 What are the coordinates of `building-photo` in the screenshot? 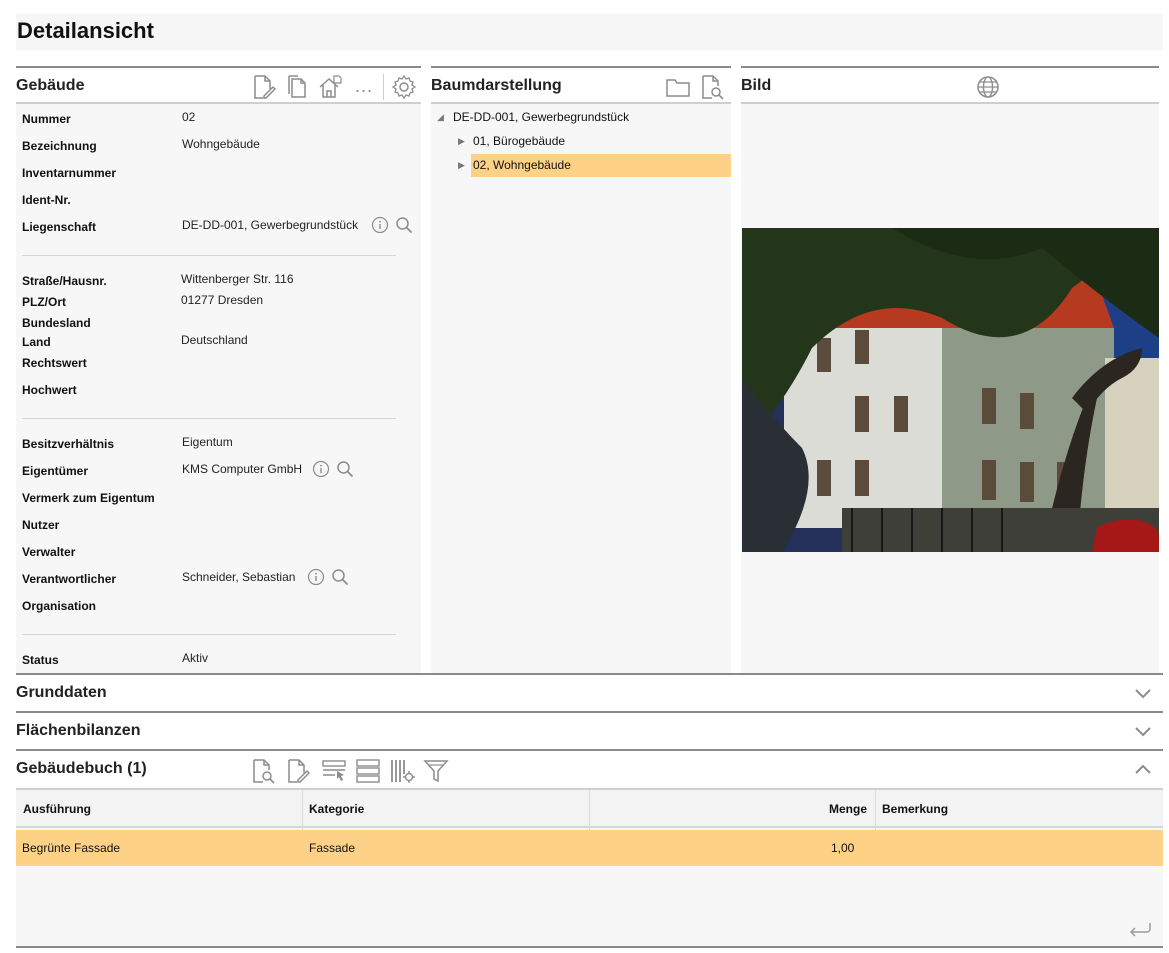 It's located at (950, 390).